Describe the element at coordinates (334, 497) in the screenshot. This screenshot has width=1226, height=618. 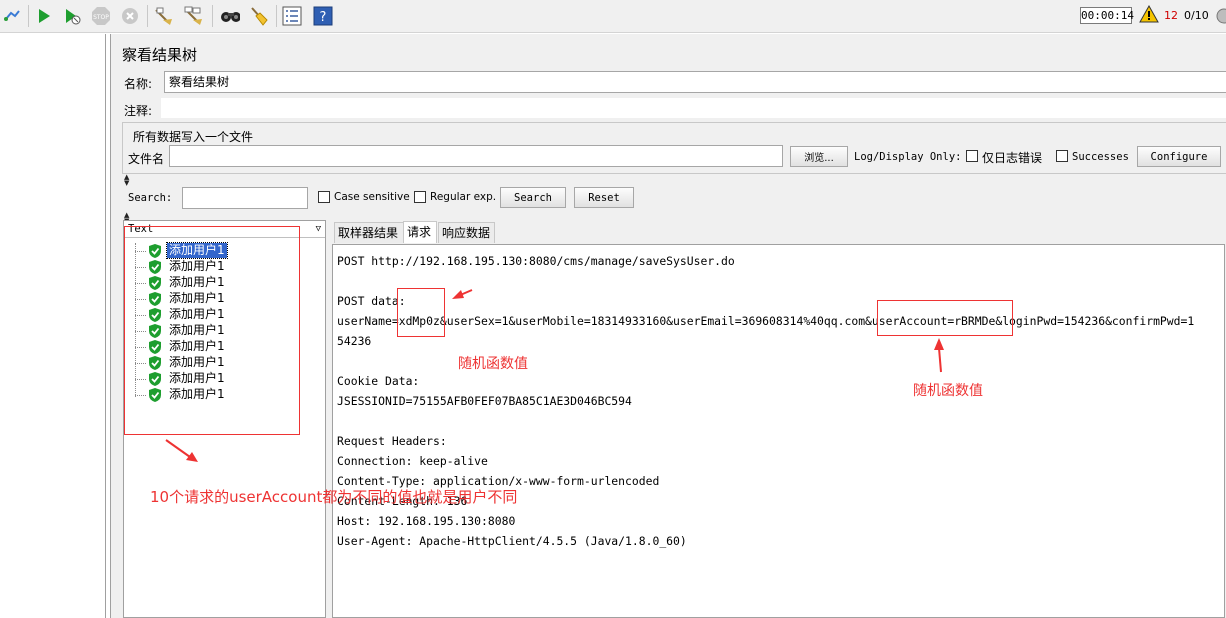
I see `annotation-note: 10个请求的userAccount都为不同的值也就是用户不同` at that location.